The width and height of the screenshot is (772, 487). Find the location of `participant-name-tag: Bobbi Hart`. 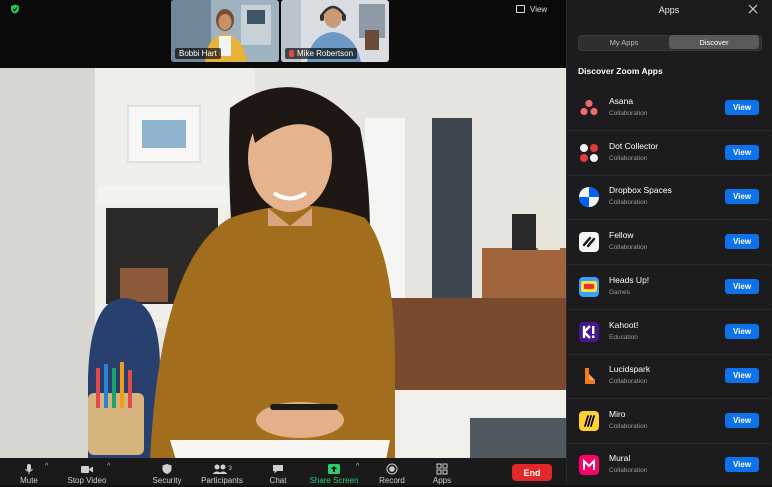

participant-name-tag: Bobbi Hart is located at coordinates (198, 53).